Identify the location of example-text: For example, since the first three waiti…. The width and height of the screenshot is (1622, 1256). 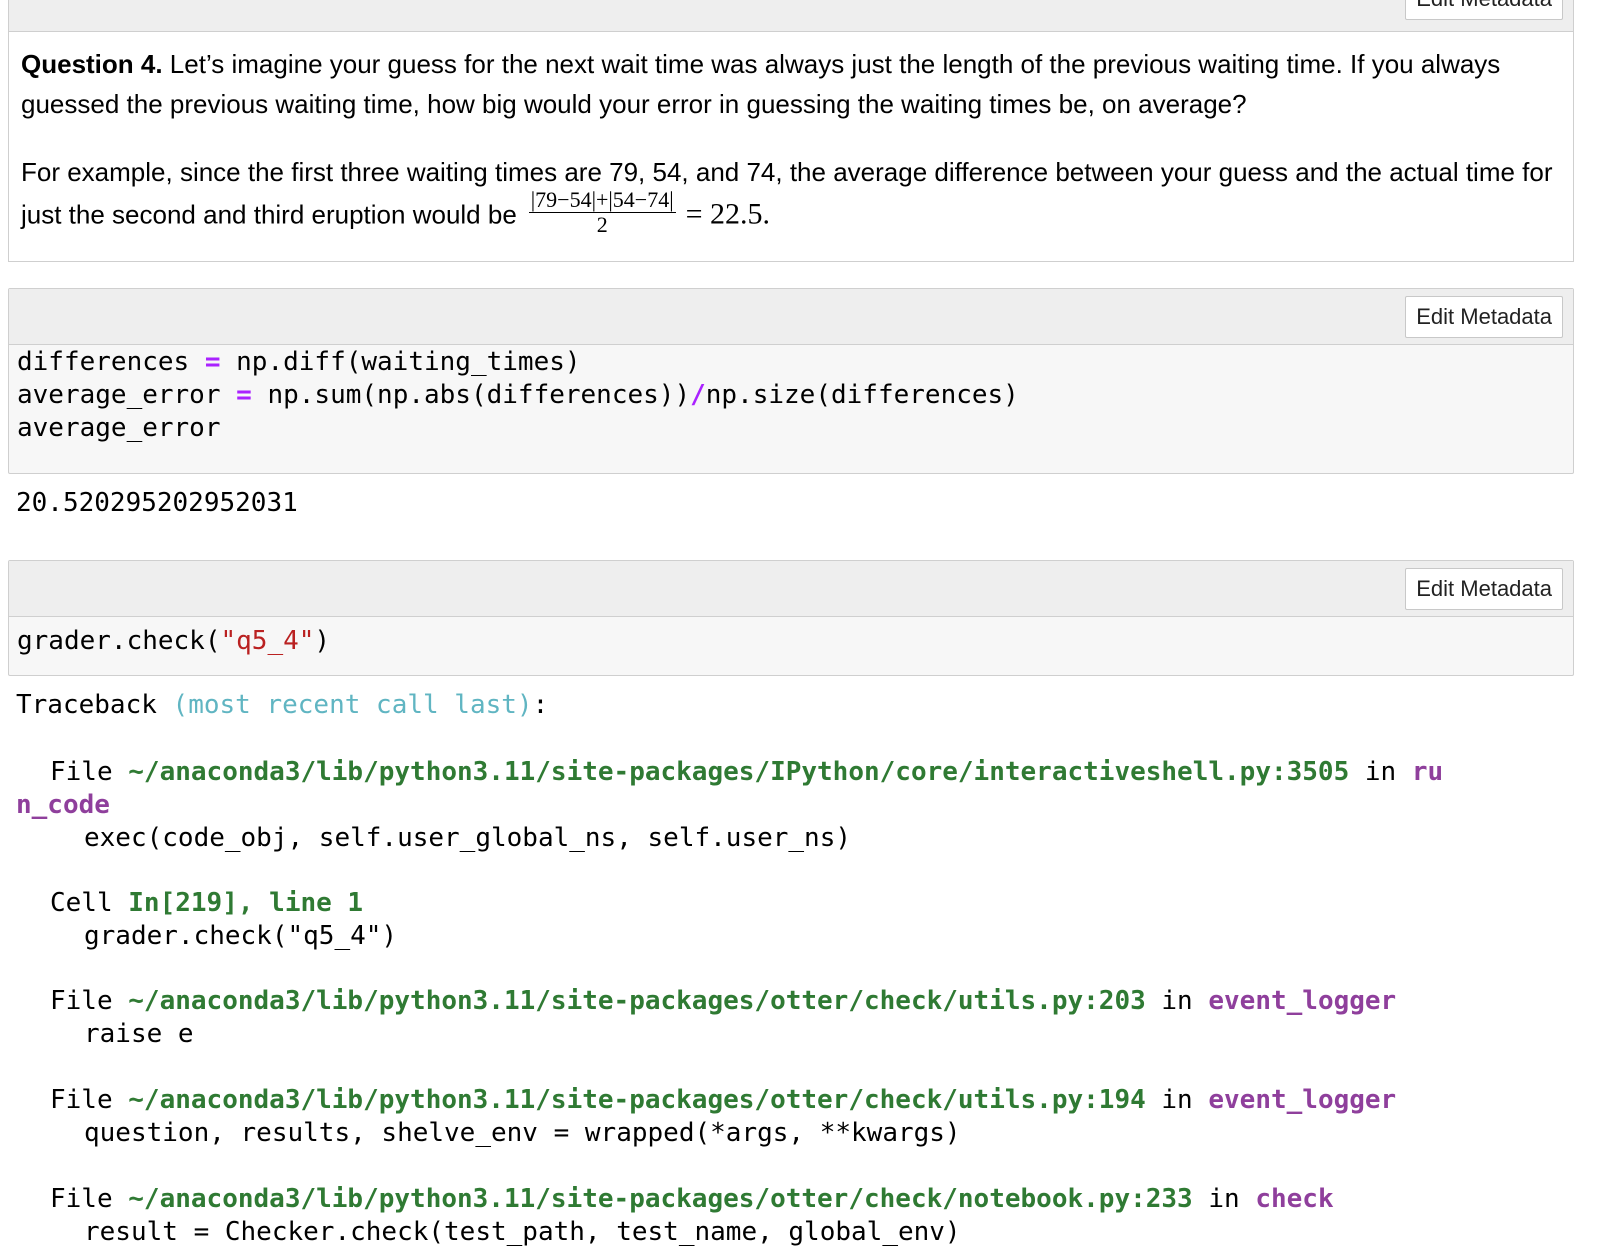
(787, 193).